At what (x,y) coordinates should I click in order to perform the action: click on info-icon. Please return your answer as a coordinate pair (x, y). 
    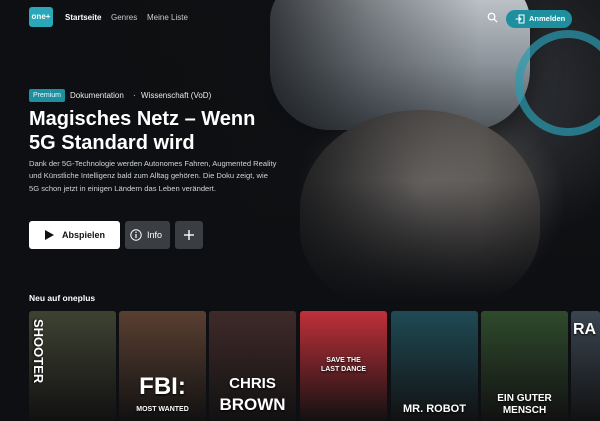
    Looking at the image, I should click on (136, 235).